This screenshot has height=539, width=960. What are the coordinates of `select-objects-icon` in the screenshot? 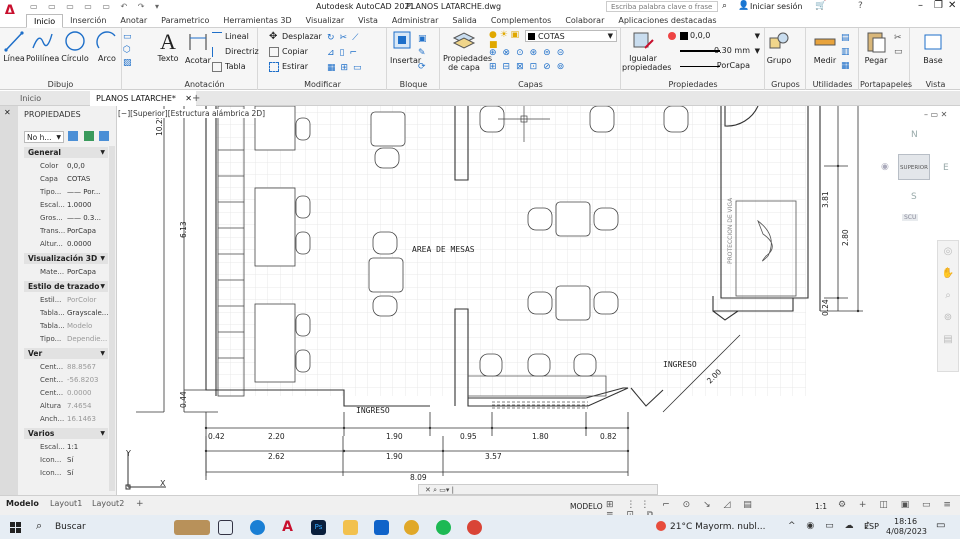 It's located at (89, 136).